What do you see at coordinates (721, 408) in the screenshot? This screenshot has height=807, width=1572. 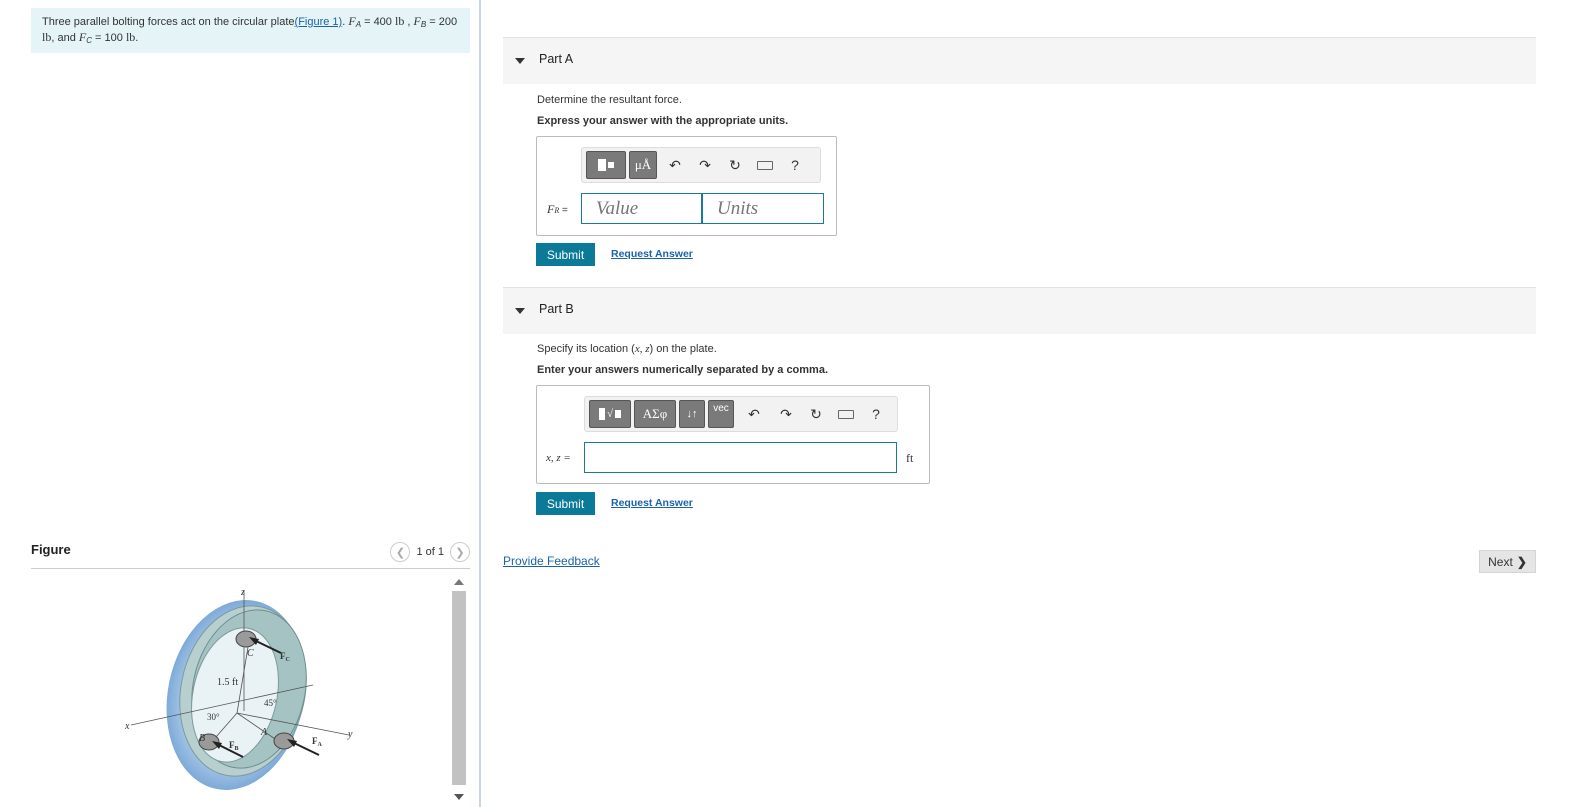 I see `vector-label: vec` at bounding box center [721, 408].